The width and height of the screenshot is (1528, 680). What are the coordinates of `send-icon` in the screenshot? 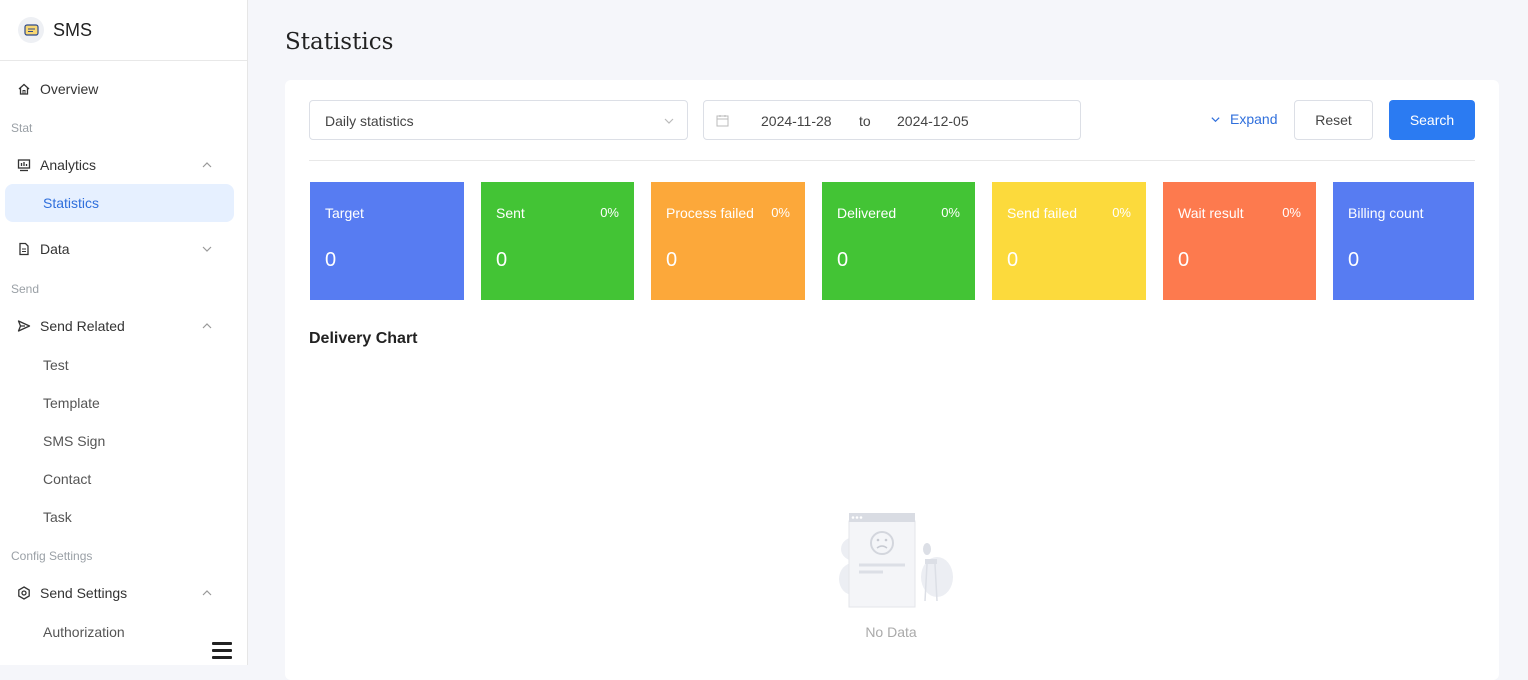 It's located at (24, 326).